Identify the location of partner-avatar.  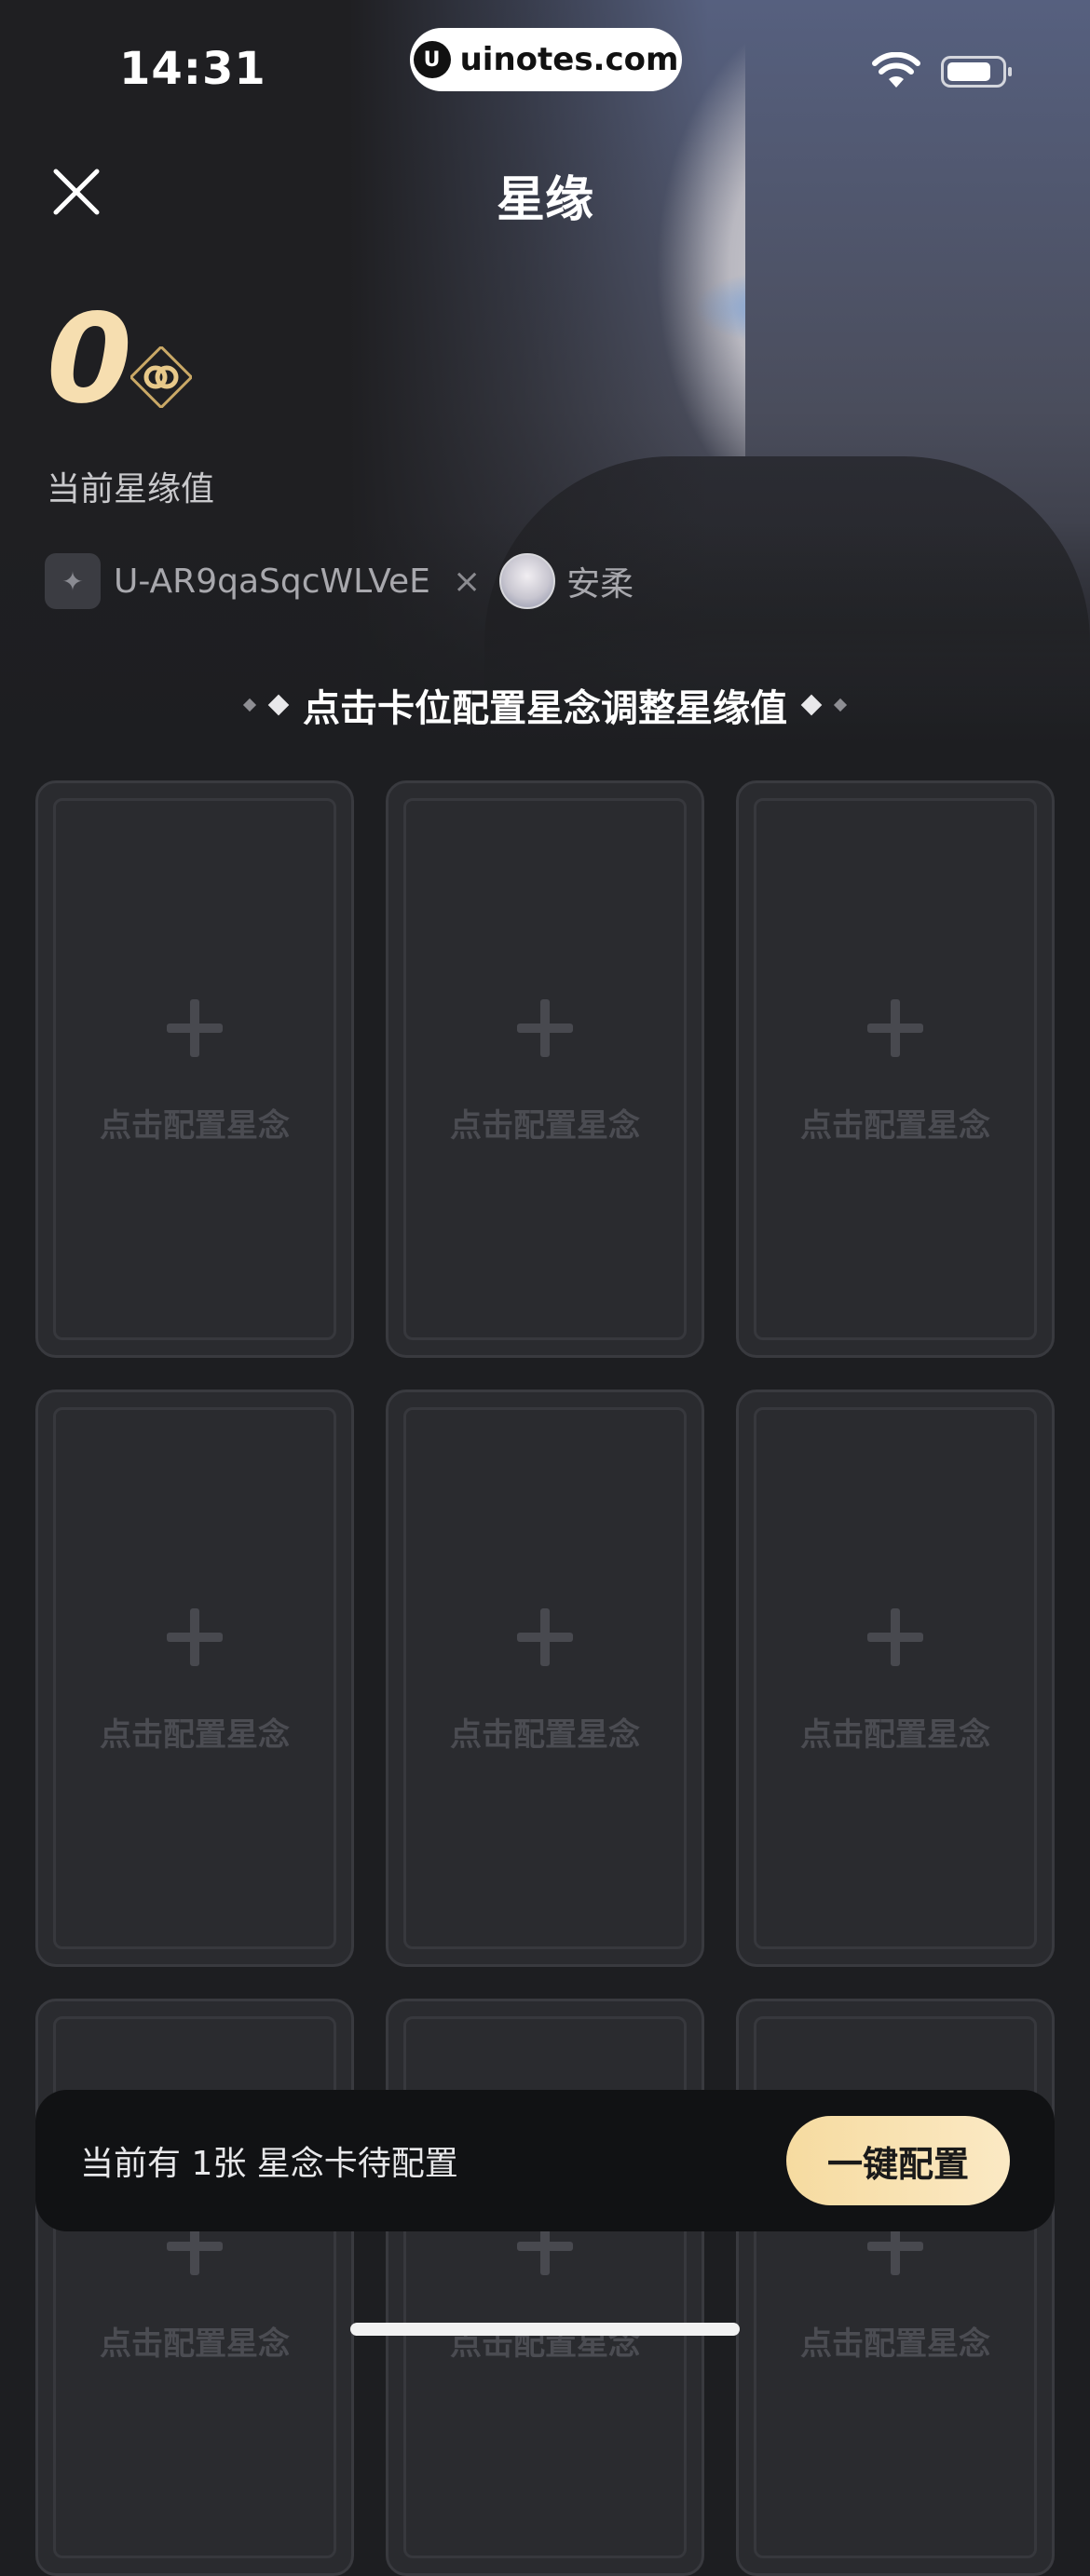
(527, 581).